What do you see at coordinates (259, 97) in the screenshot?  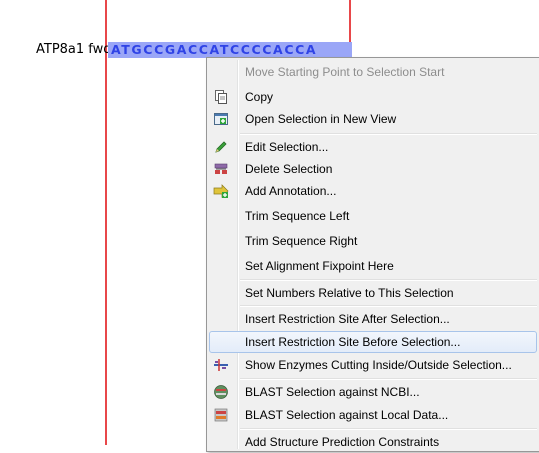 I see `menu-item-label: Copy` at bounding box center [259, 97].